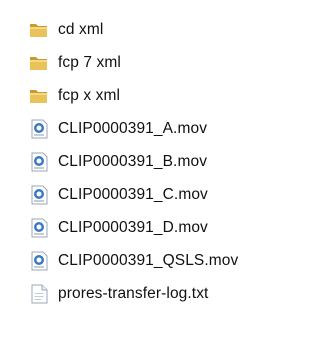  I want to click on file-row-prores-transfer-log: prores-transfer-log.txt, so click(118, 294).